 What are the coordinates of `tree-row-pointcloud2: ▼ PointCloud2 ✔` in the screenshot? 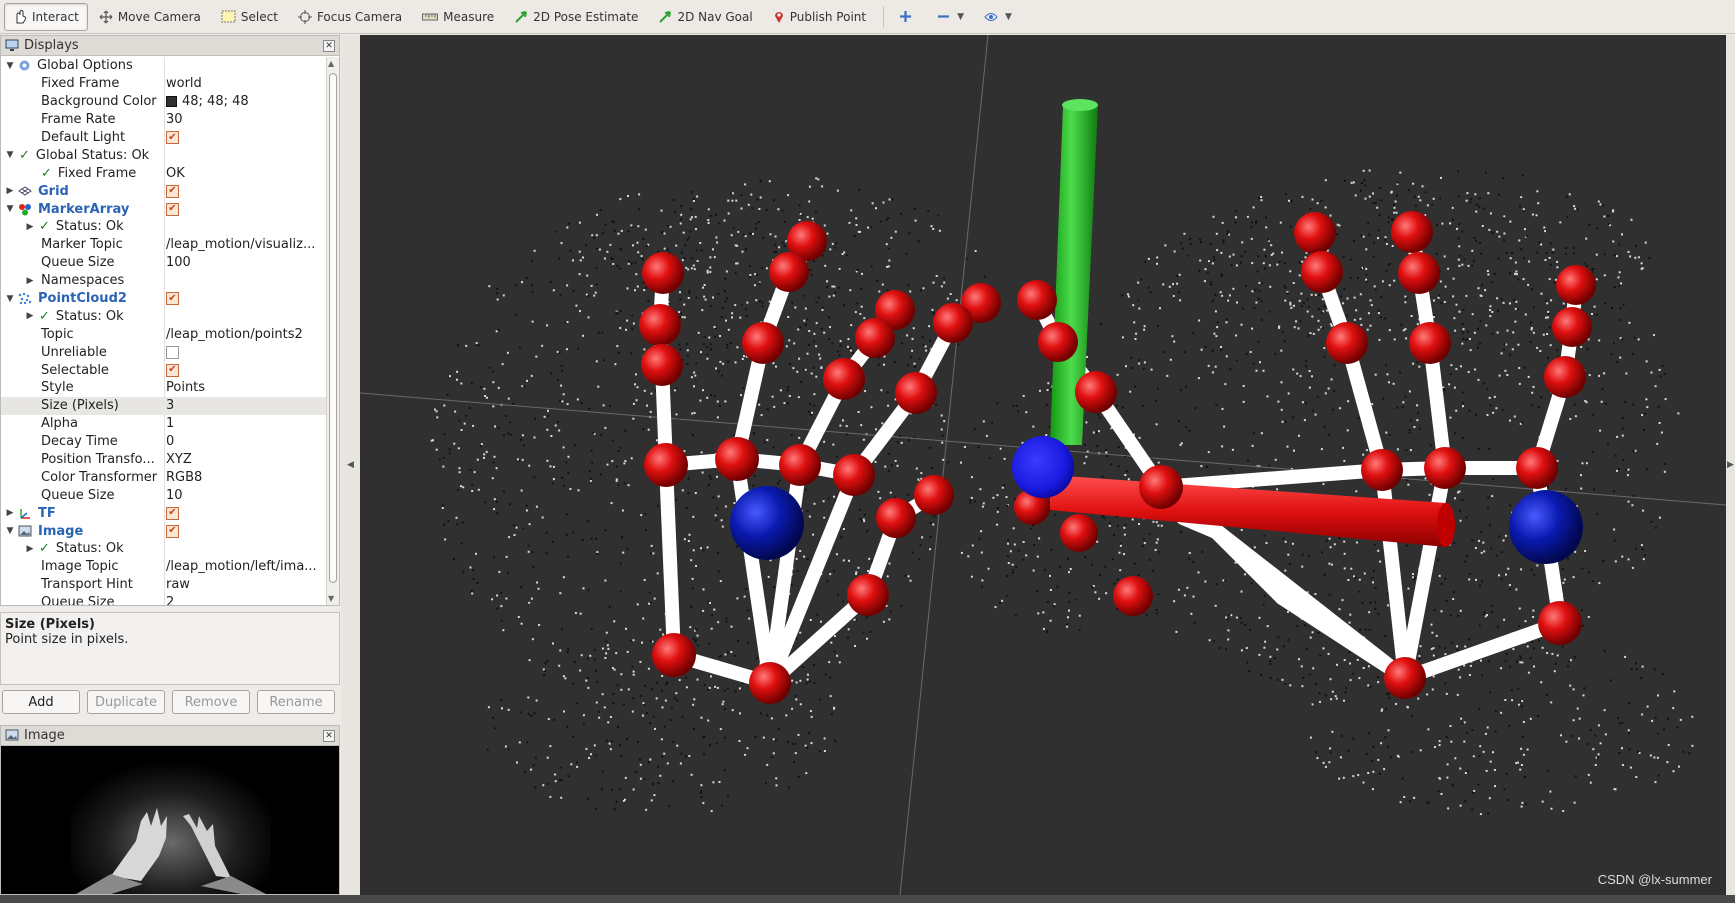 It's located at (164, 299).